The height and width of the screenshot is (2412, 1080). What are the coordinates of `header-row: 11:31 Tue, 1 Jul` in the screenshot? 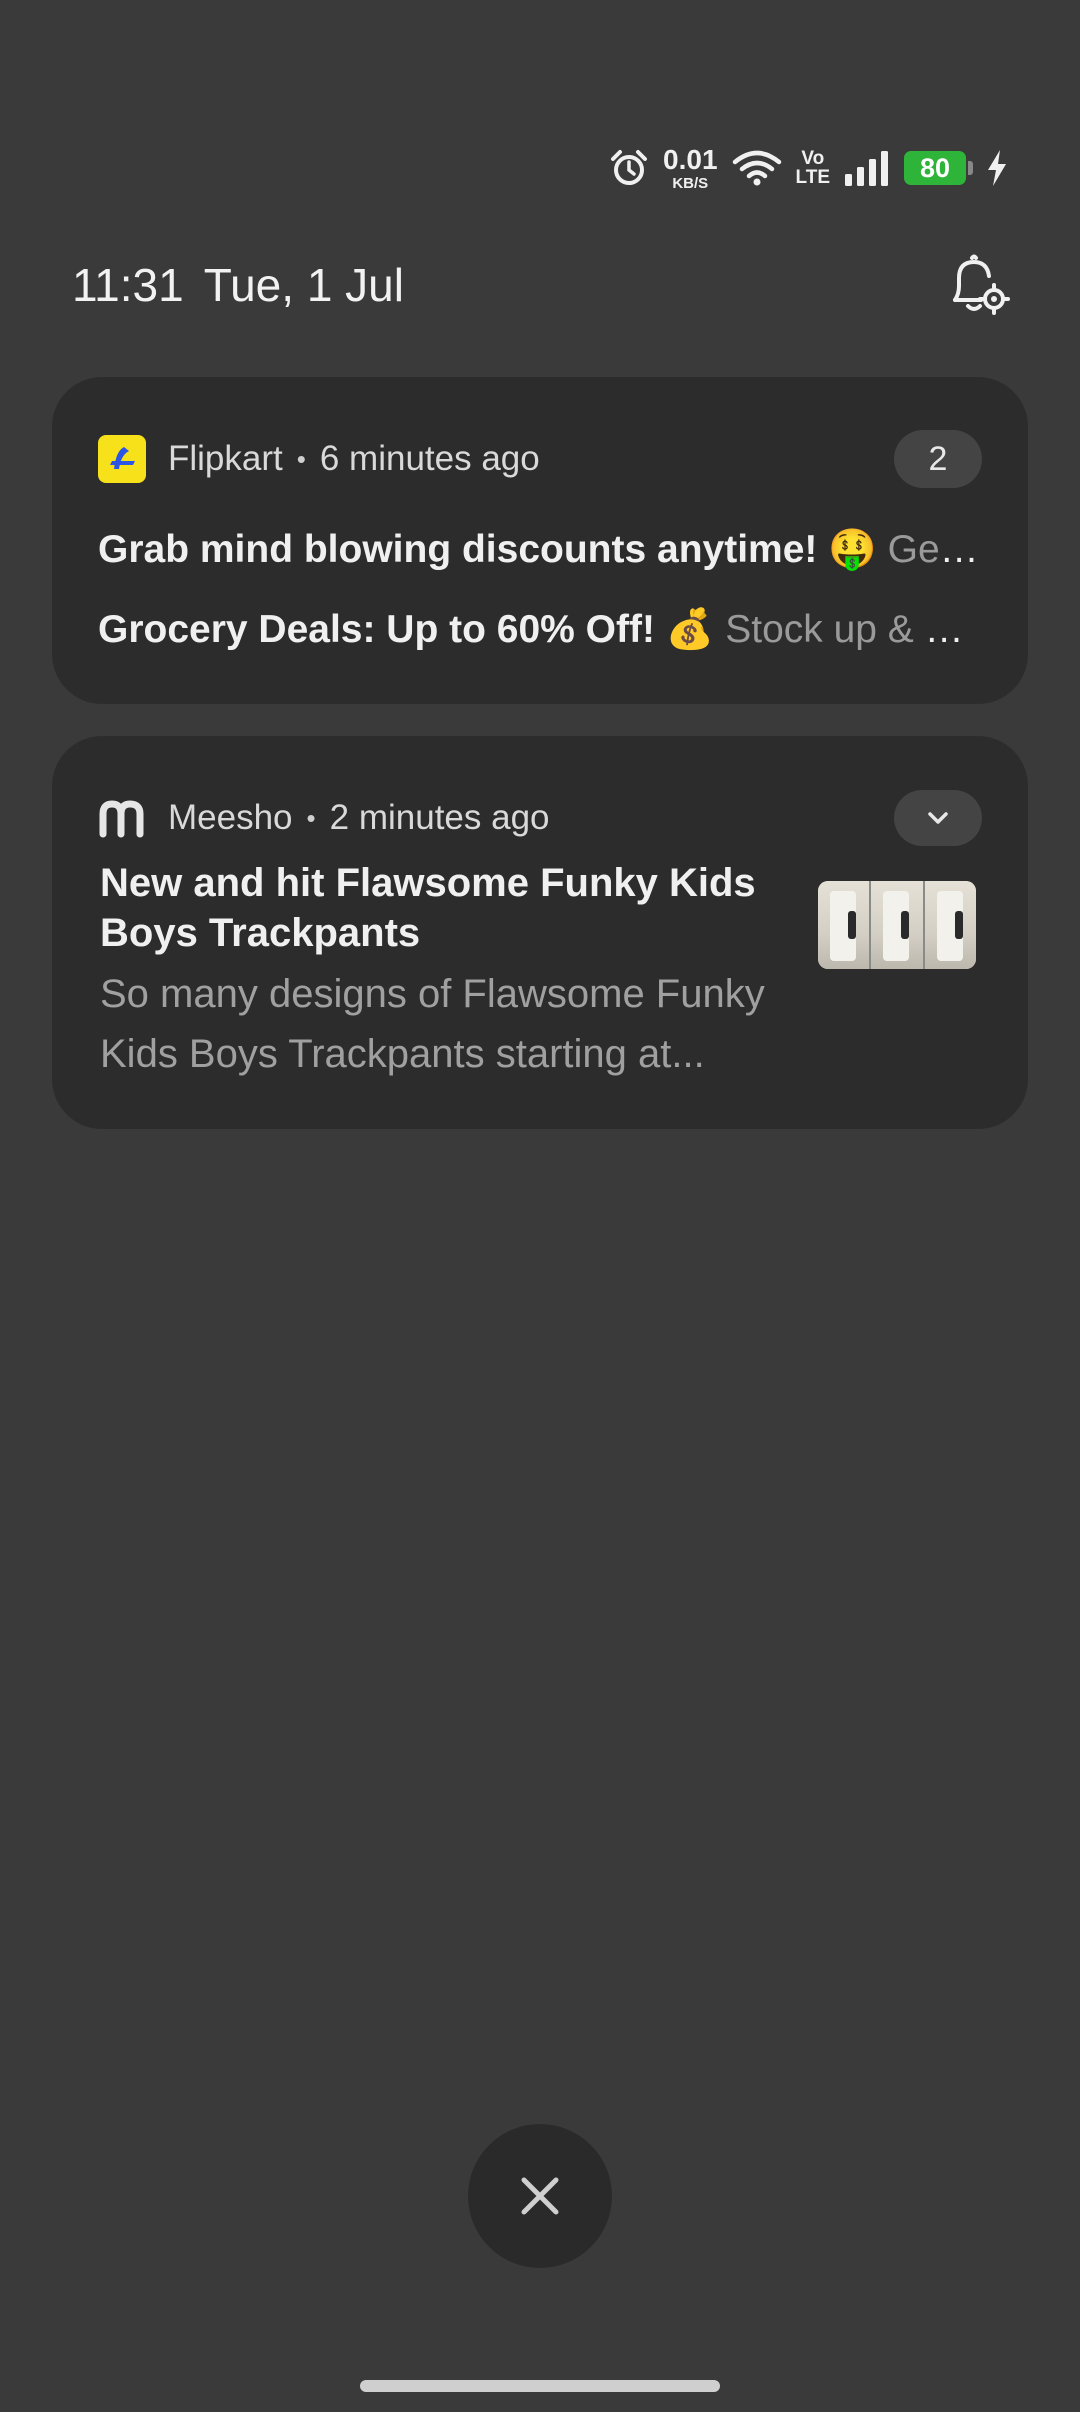 It's located at (541, 285).